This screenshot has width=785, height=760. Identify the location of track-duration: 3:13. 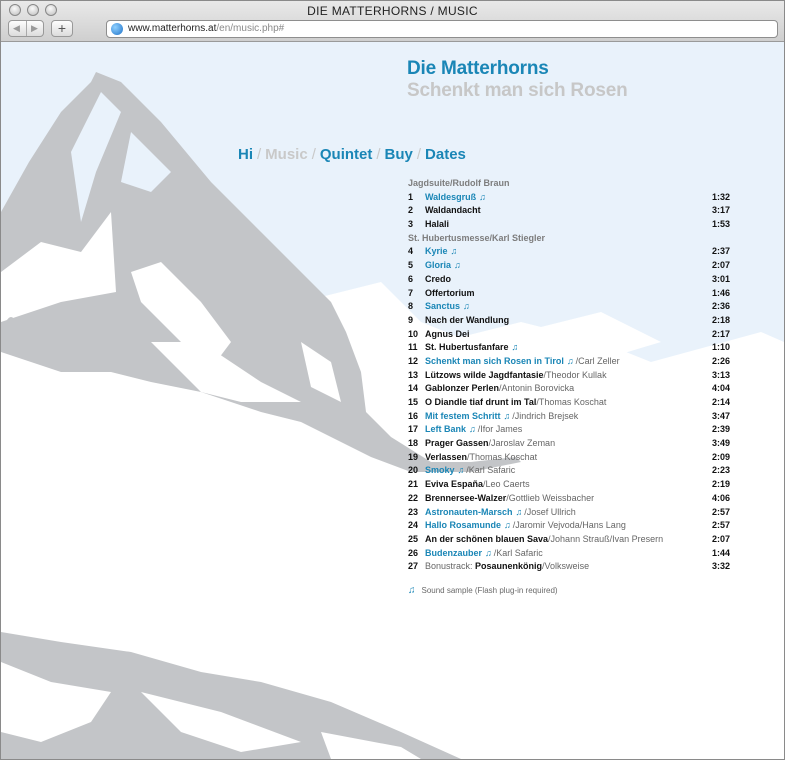
(720, 374).